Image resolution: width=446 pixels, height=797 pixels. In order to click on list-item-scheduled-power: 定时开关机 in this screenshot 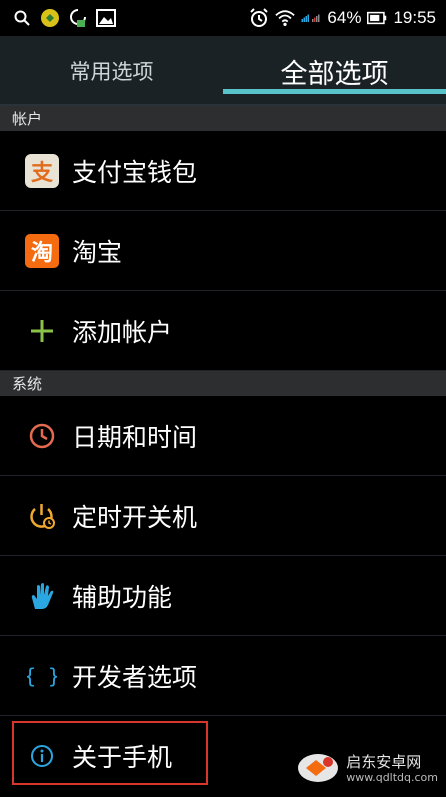, I will do `click(223, 516)`.